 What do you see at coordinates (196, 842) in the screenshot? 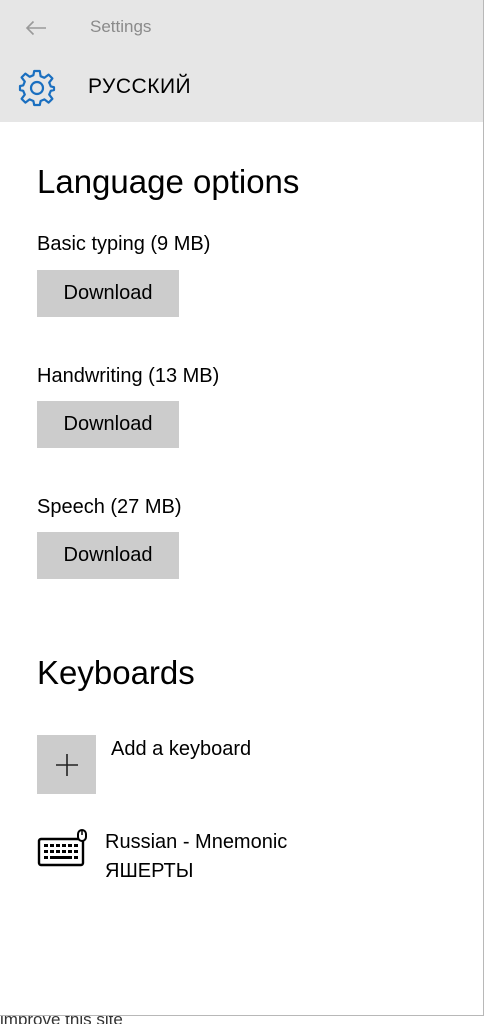
I see `keyboard-russian-mnemonic: Russian - Mnemonic` at bounding box center [196, 842].